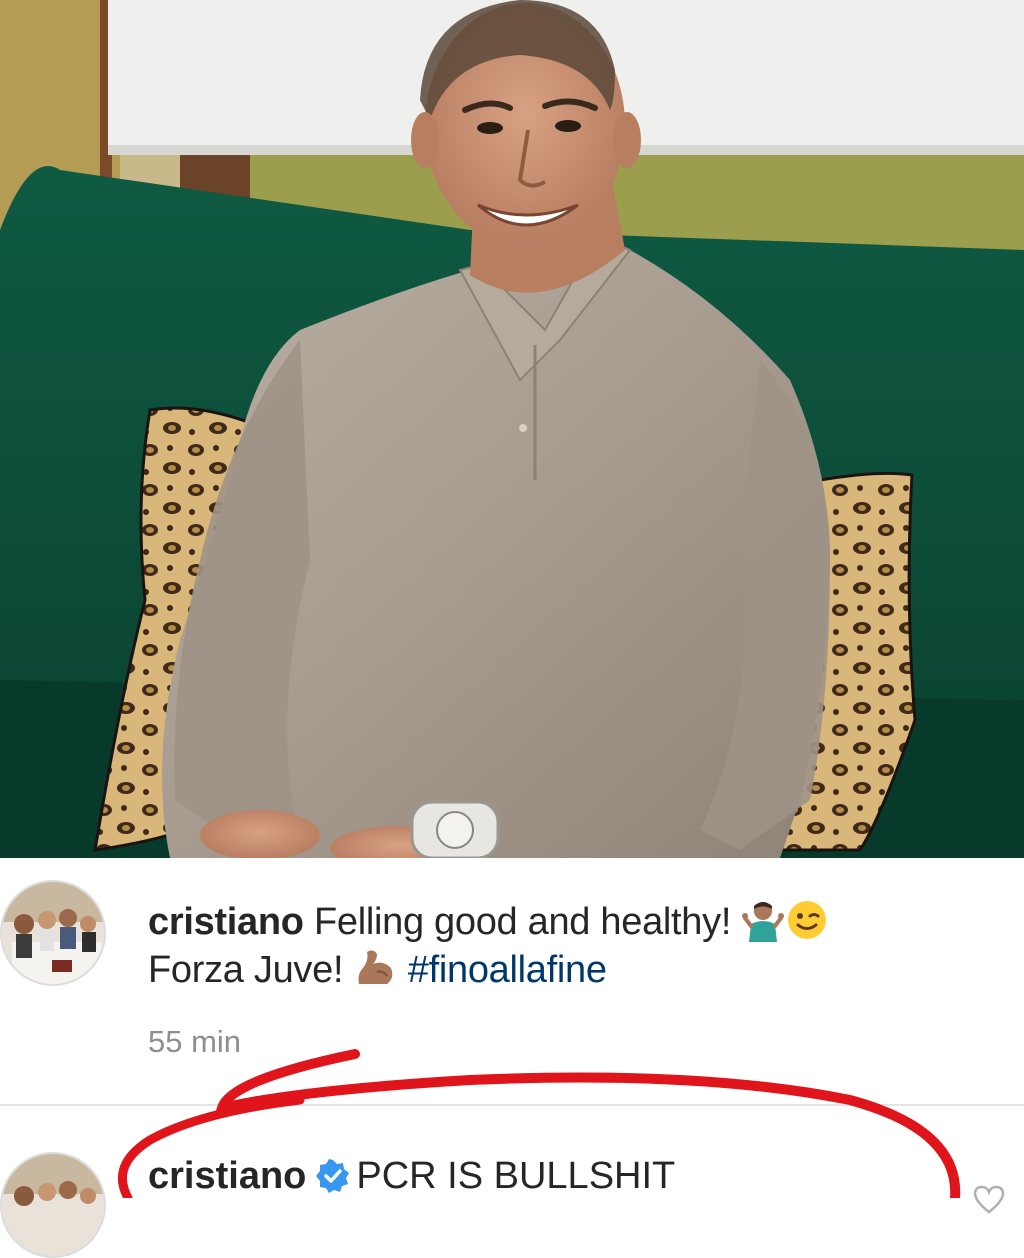 Image resolution: width=1024 pixels, height=1258 pixels. I want to click on caption-line2: Forza Juve!, so click(246, 970).